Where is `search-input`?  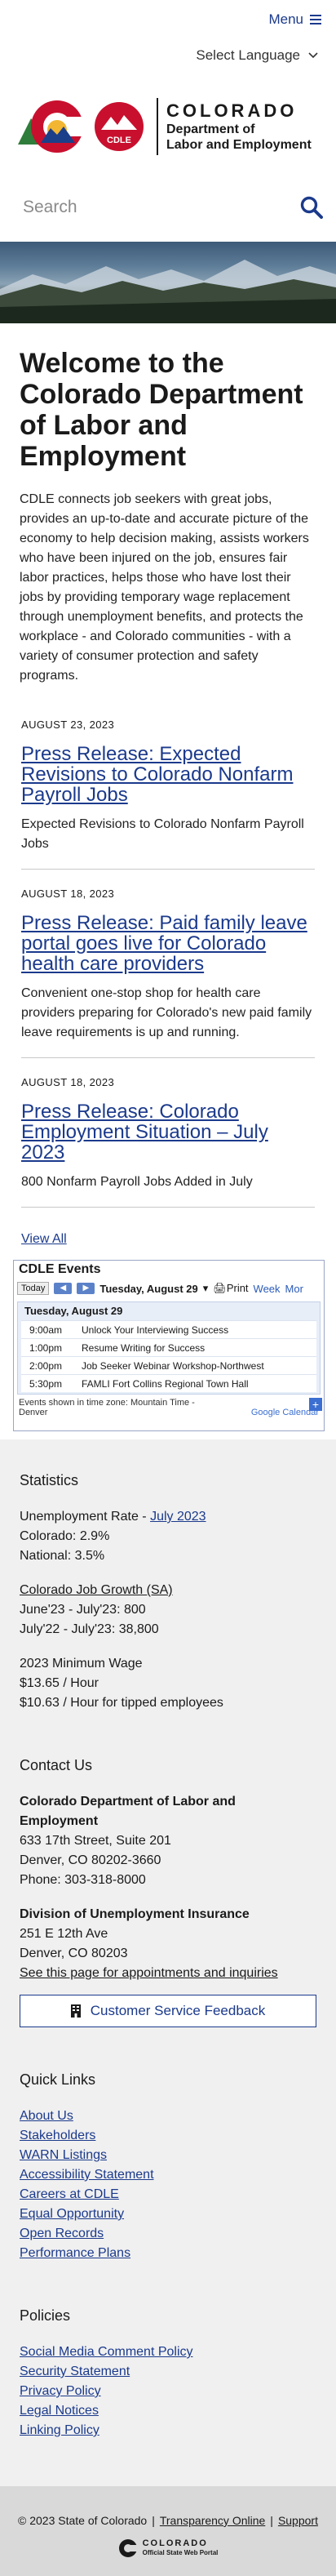 search-input is located at coordinates (160, 208).